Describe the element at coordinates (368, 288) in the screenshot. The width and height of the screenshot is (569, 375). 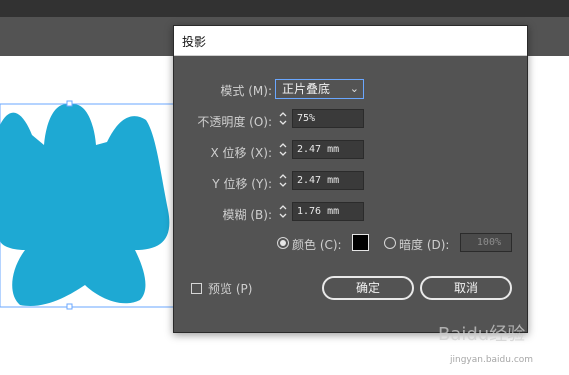
I see `ok-button: 确定` at that location.